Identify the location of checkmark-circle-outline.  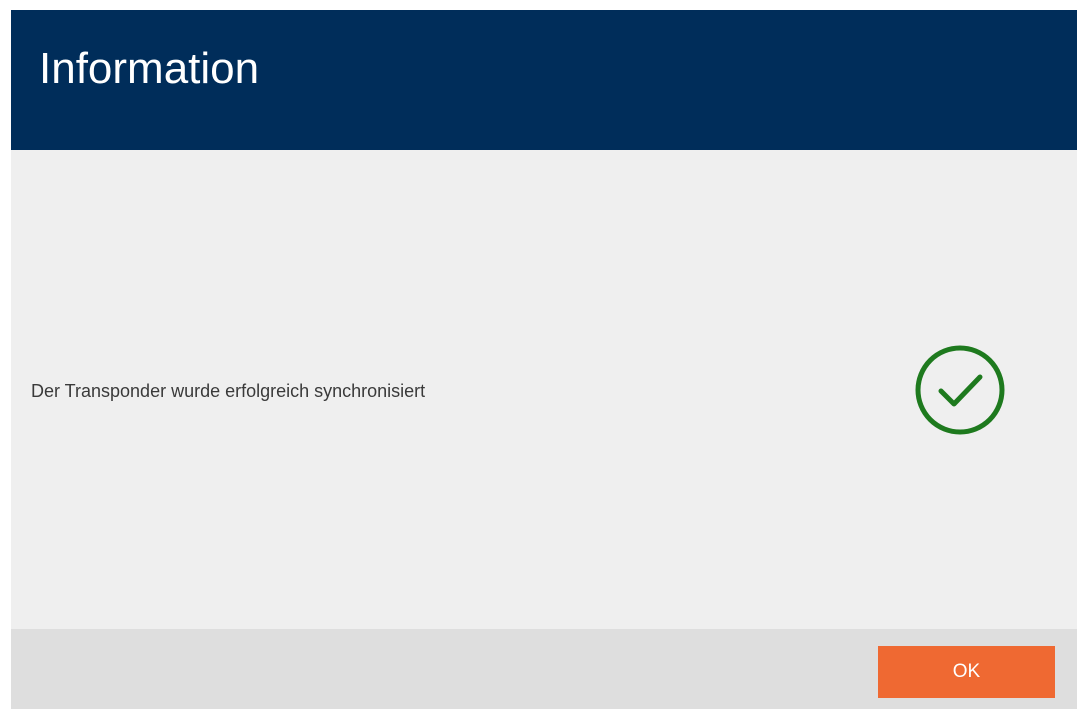
(960, 390).